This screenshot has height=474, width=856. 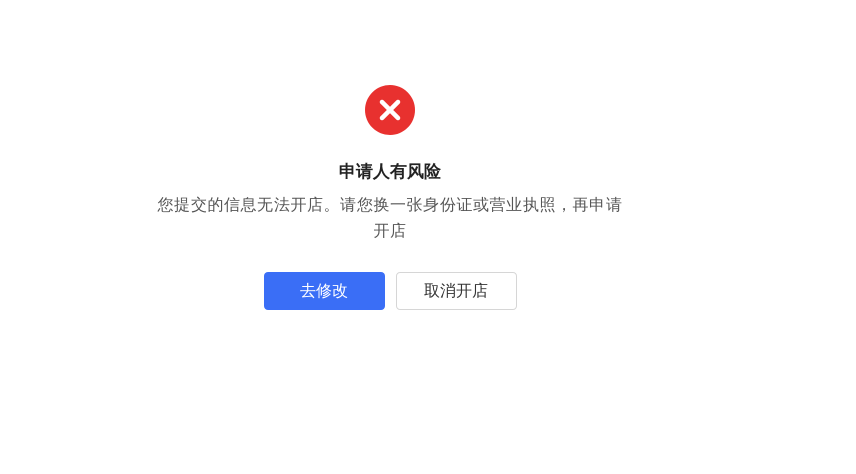 What do you see at coordinates (390, 218) in the screenshot?
I see `result-description: 您提交的信息无法开店。请您换一张身份证或营业执照，再申请开店` at bounding box center [390, 218].